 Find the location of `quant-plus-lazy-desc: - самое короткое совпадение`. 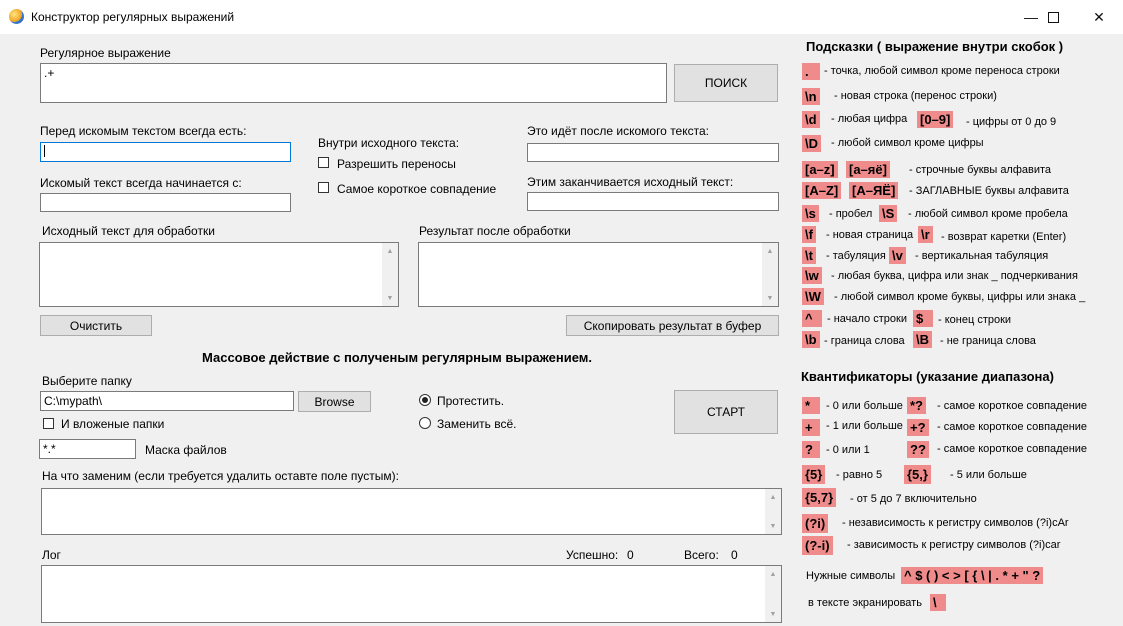

quant-plus-lazy-desc: - самое короткое совпадение is located at coordinates (1012, 427).